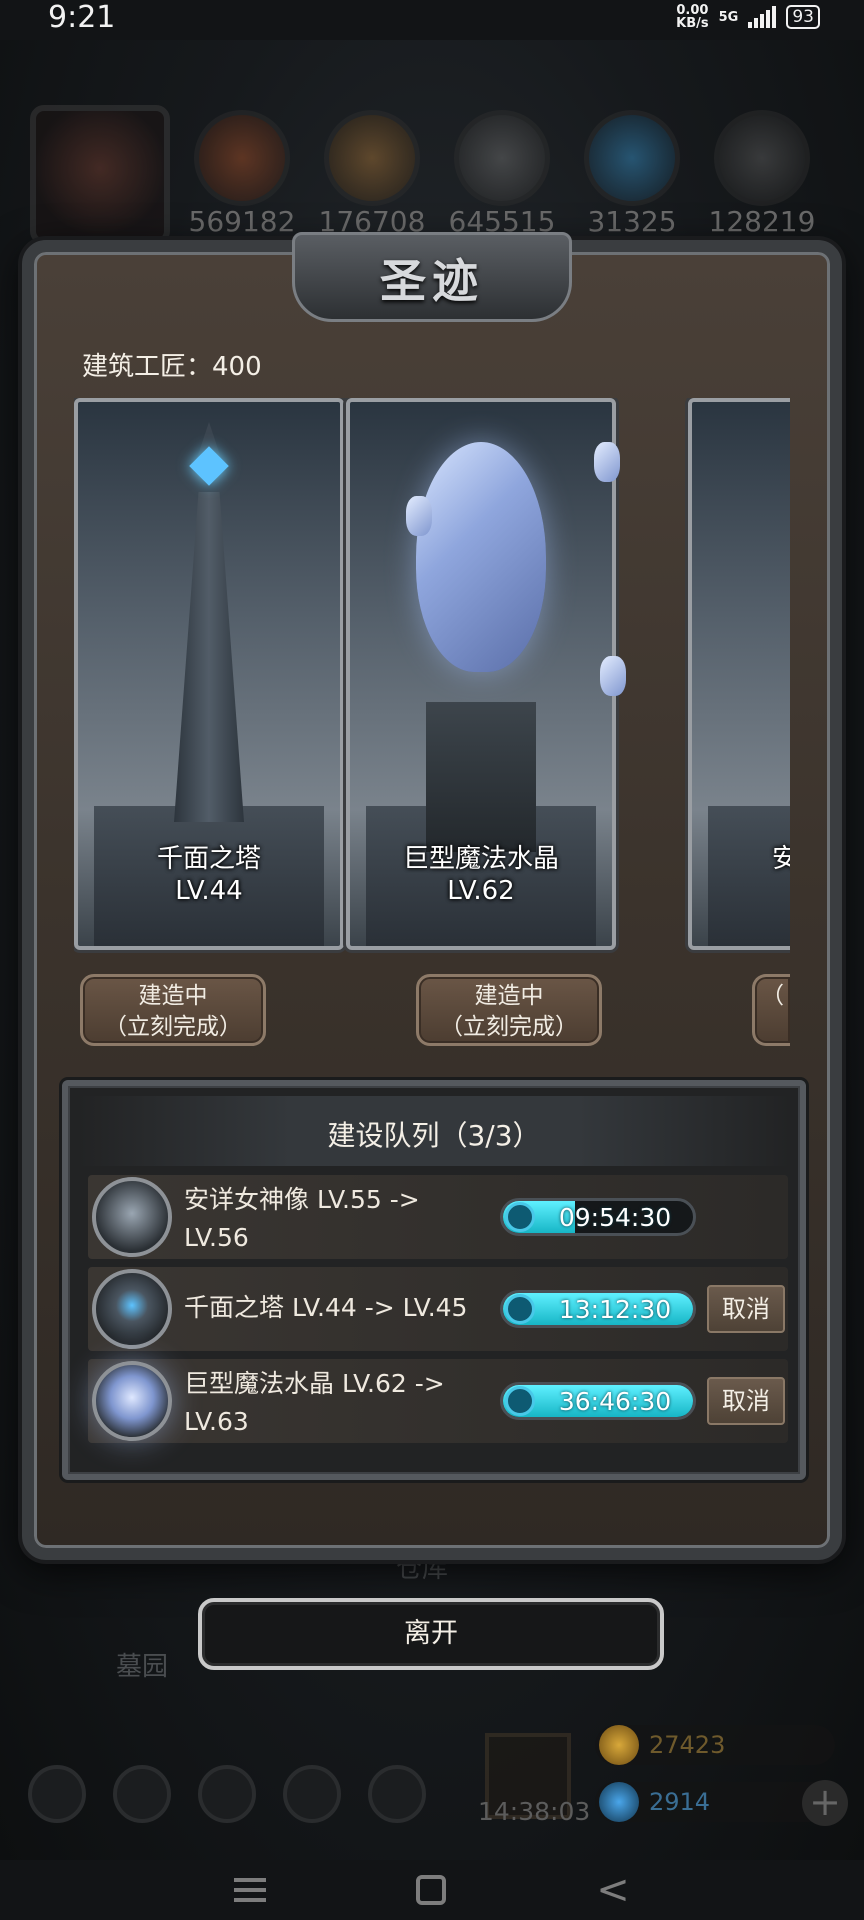  What do you see at coordinates (632, 221) in the screenshot?
I see `resource-value: 31325` at bounding box center [632, 221].